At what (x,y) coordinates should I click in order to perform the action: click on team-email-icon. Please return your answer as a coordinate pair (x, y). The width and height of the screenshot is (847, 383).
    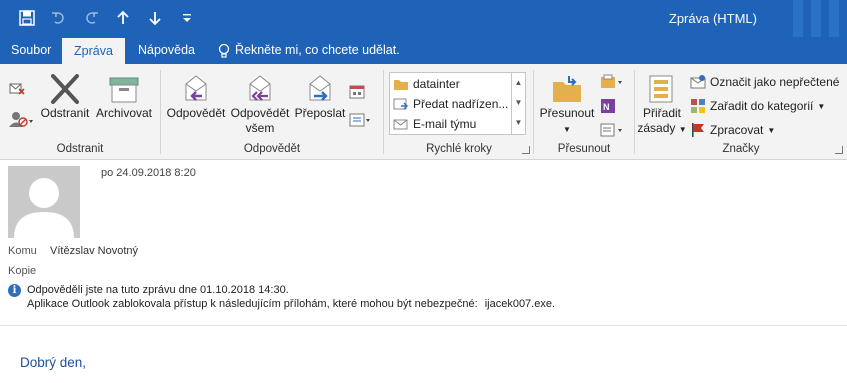
    Looking at the image, I should click on (400, 124).